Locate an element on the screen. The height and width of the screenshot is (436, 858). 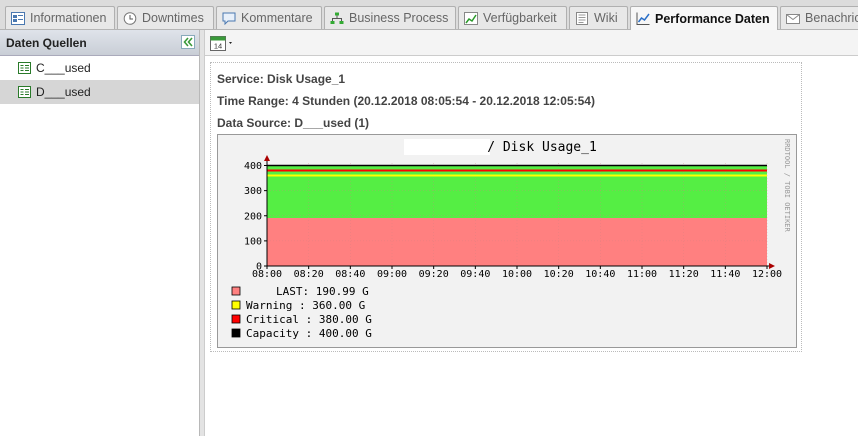
y-tick-label: 300 is located at coordinates (253, 191).